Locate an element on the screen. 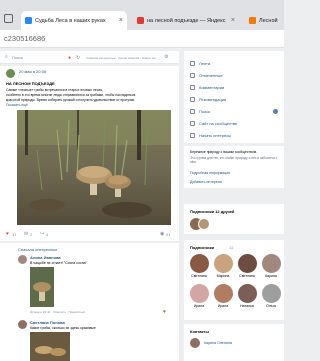 This screenshot has width=320, height=361. comment-text: Какие грибы, сколько их здесь красивые is located at coordinates (63, 328).